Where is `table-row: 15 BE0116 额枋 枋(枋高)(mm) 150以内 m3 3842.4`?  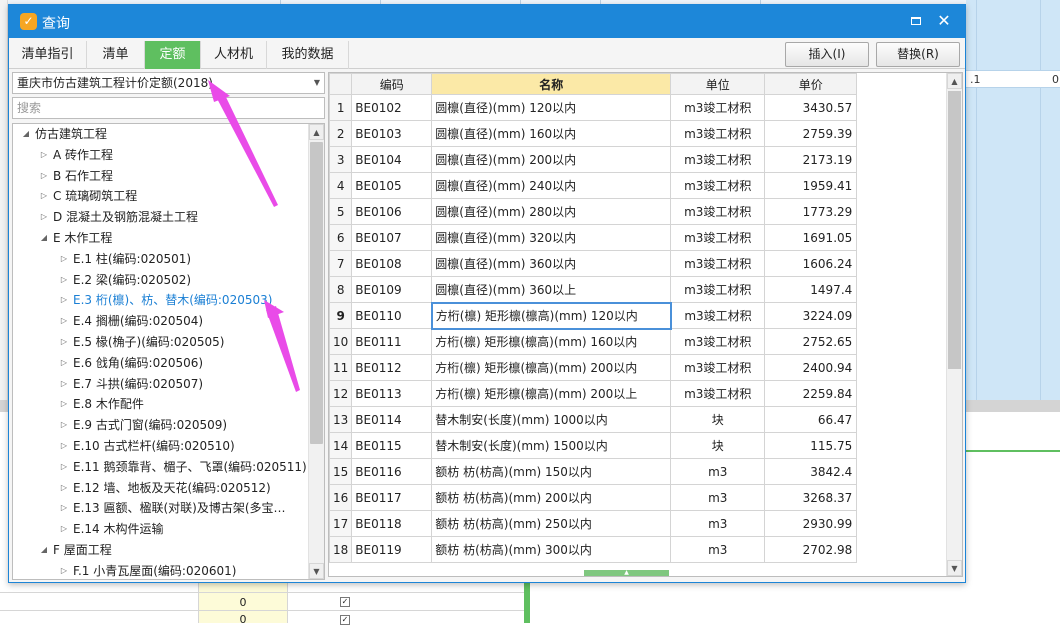 table-row: 15 BE0116 额枋 枋(枋高)(mm) 150以内 m3 3842.4 is located at coordinates (593, 471).